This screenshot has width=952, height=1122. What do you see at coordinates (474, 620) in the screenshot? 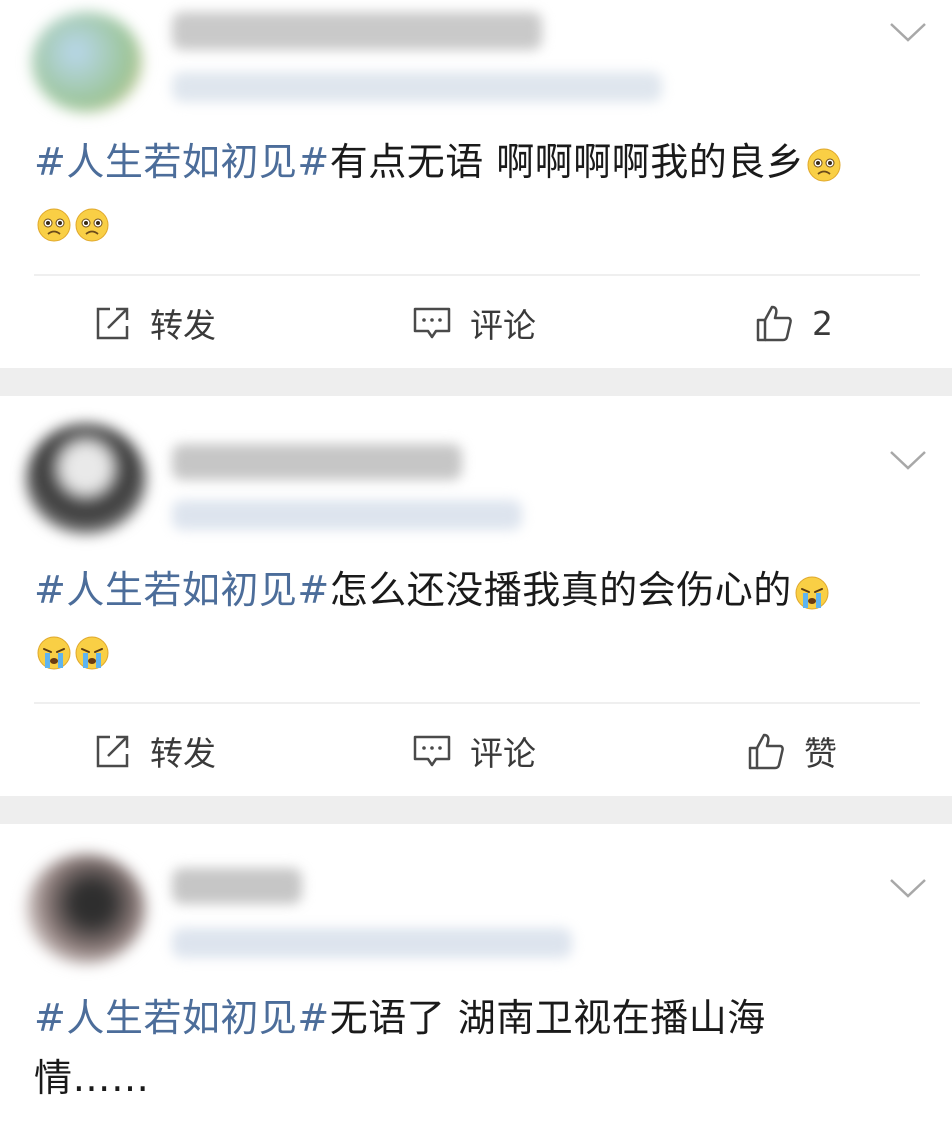
I see `post-text: #人生若如初见#怎么还没播我真的会伤心的` at bounding box center [474, 620].